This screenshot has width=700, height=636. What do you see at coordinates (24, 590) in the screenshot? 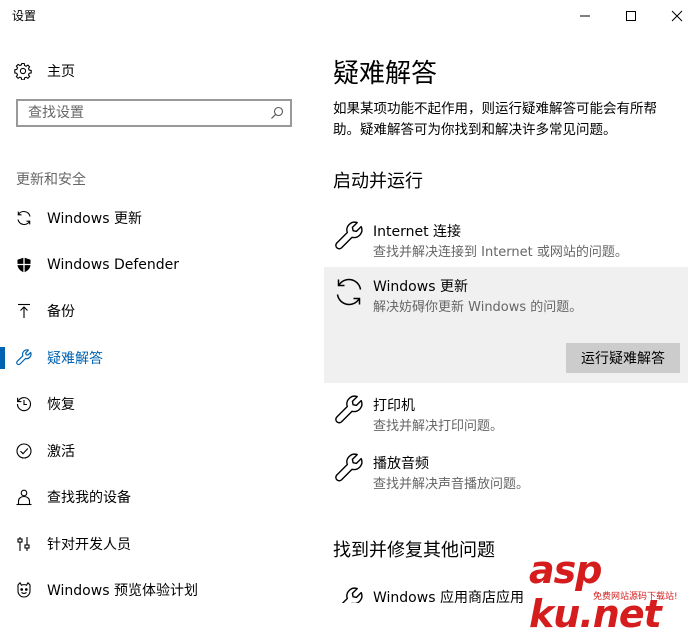
I see `smiley-icon` at bounding box center [24, 590].